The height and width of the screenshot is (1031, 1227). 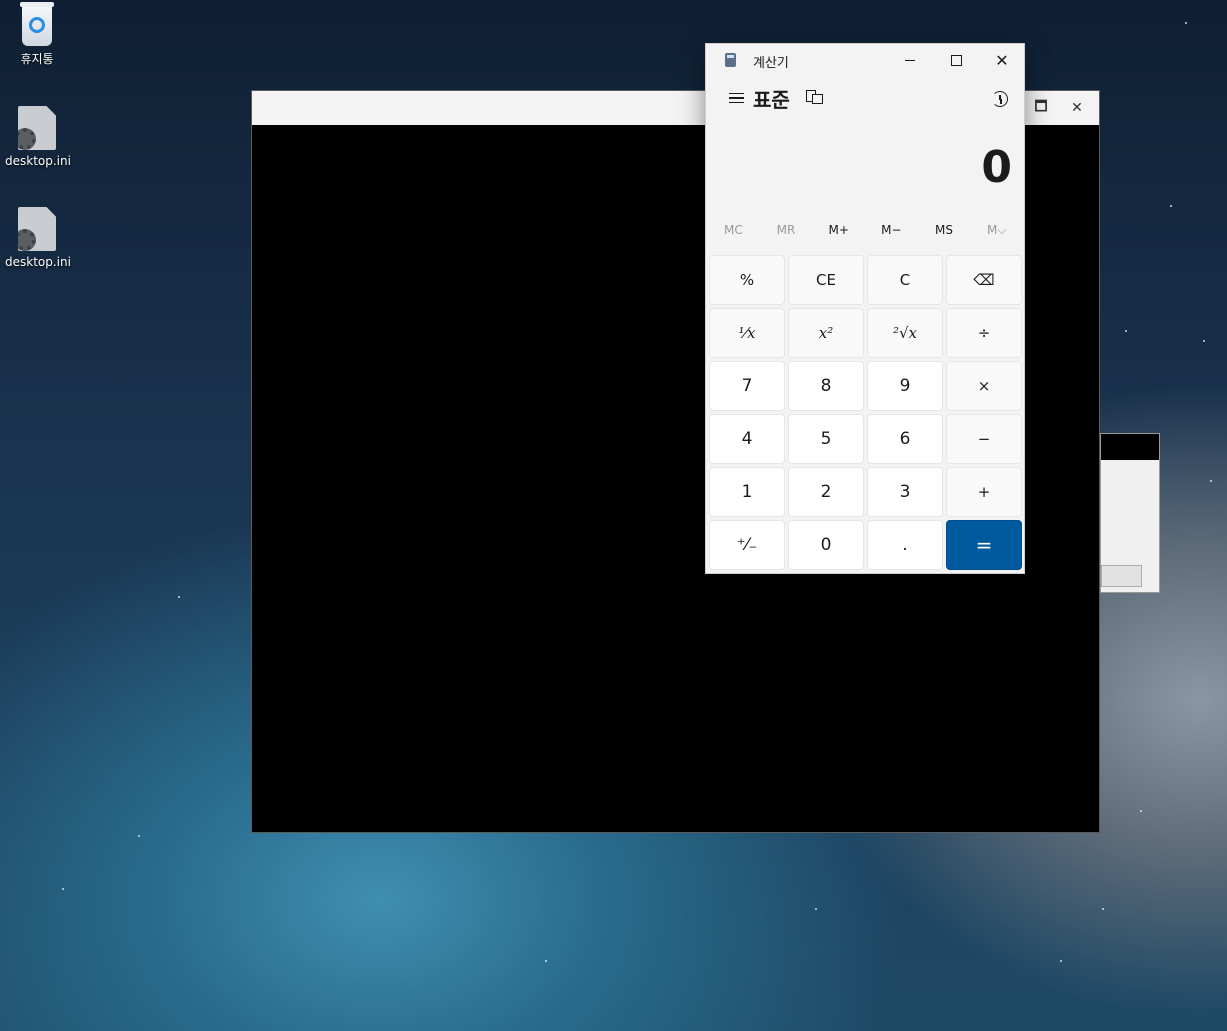 What do you see at coordinates (984, 280) in the screenshot?
I see `backspace-button: ⌫` at bounding box center [984, 280].